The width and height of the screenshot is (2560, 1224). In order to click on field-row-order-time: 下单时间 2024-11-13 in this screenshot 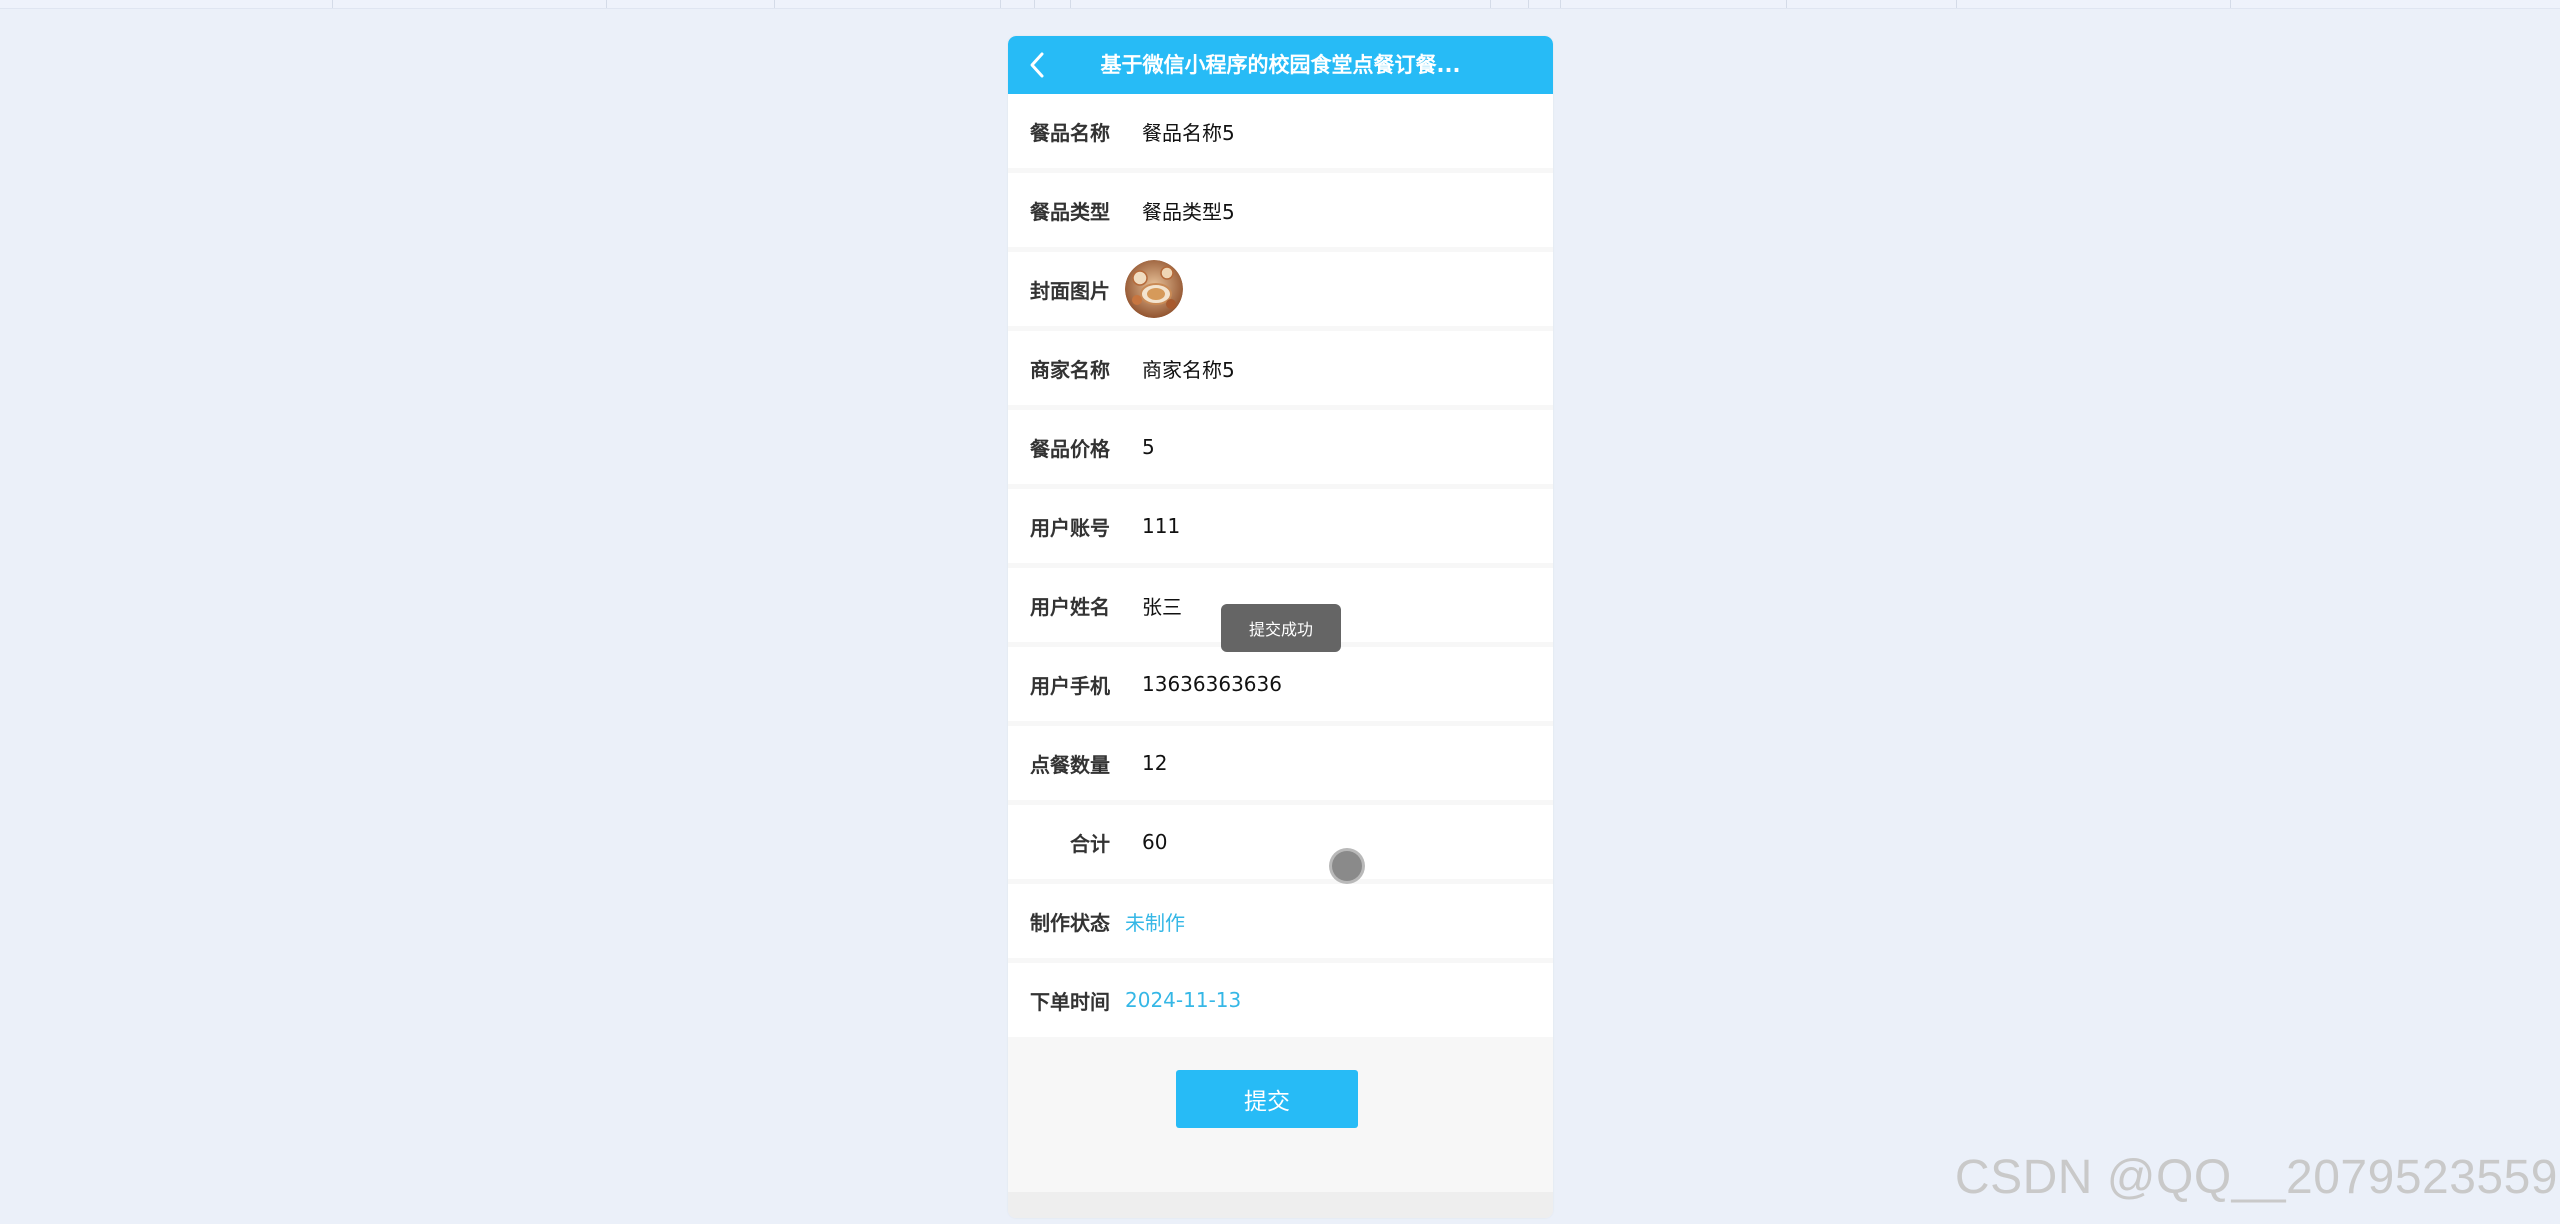, I will do `click(1280, 1000)`.